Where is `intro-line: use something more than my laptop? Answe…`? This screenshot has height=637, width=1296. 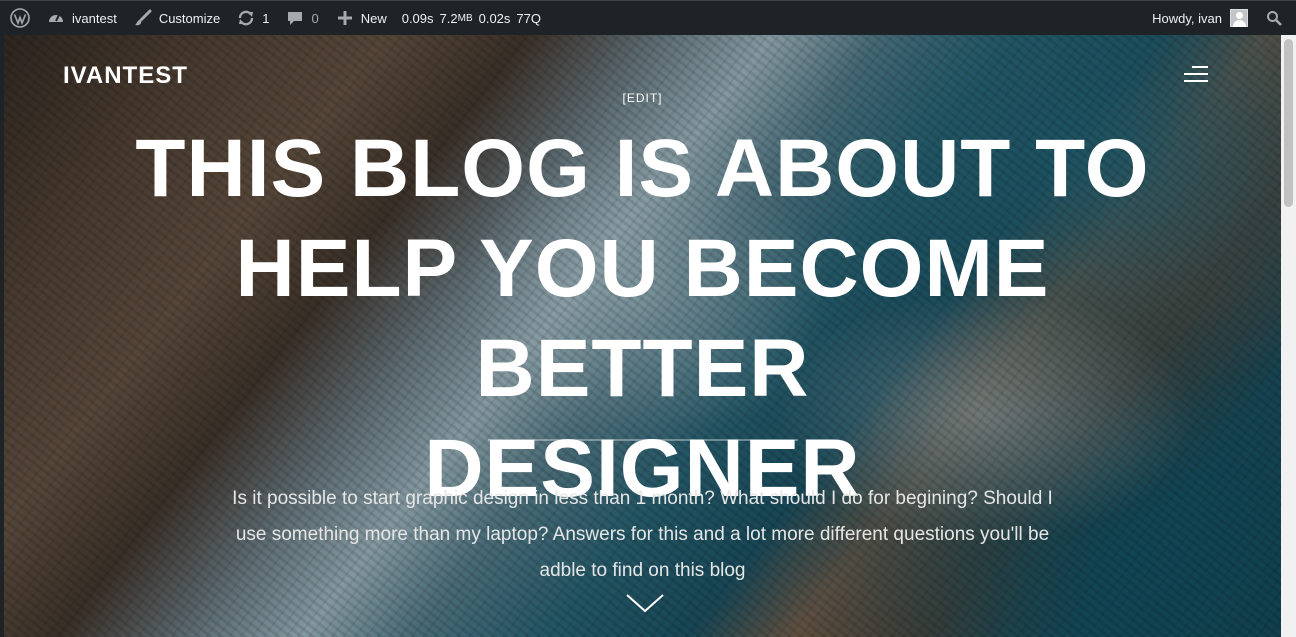
intro-line: use something more than my laptop? Answe… is located at coordinates (642, 534).